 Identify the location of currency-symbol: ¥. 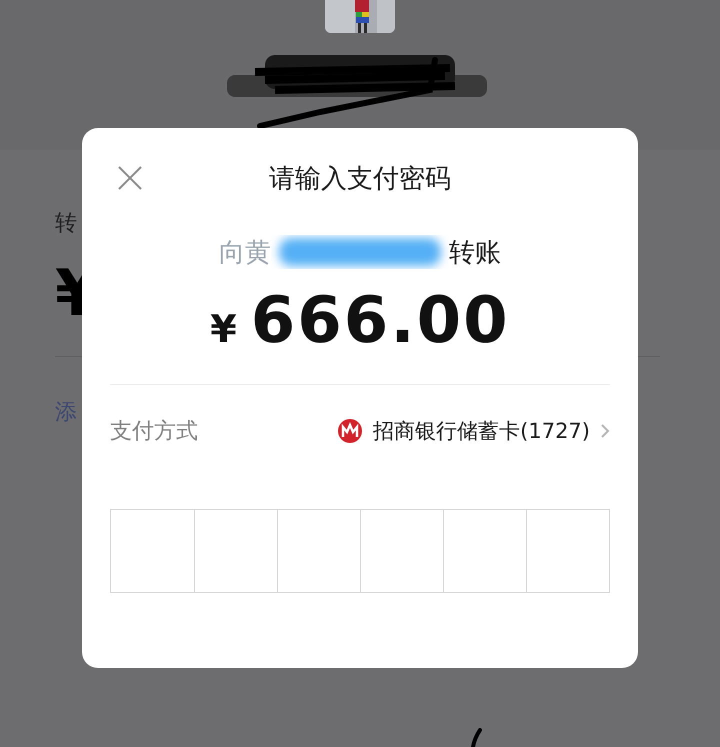
(223, 329).